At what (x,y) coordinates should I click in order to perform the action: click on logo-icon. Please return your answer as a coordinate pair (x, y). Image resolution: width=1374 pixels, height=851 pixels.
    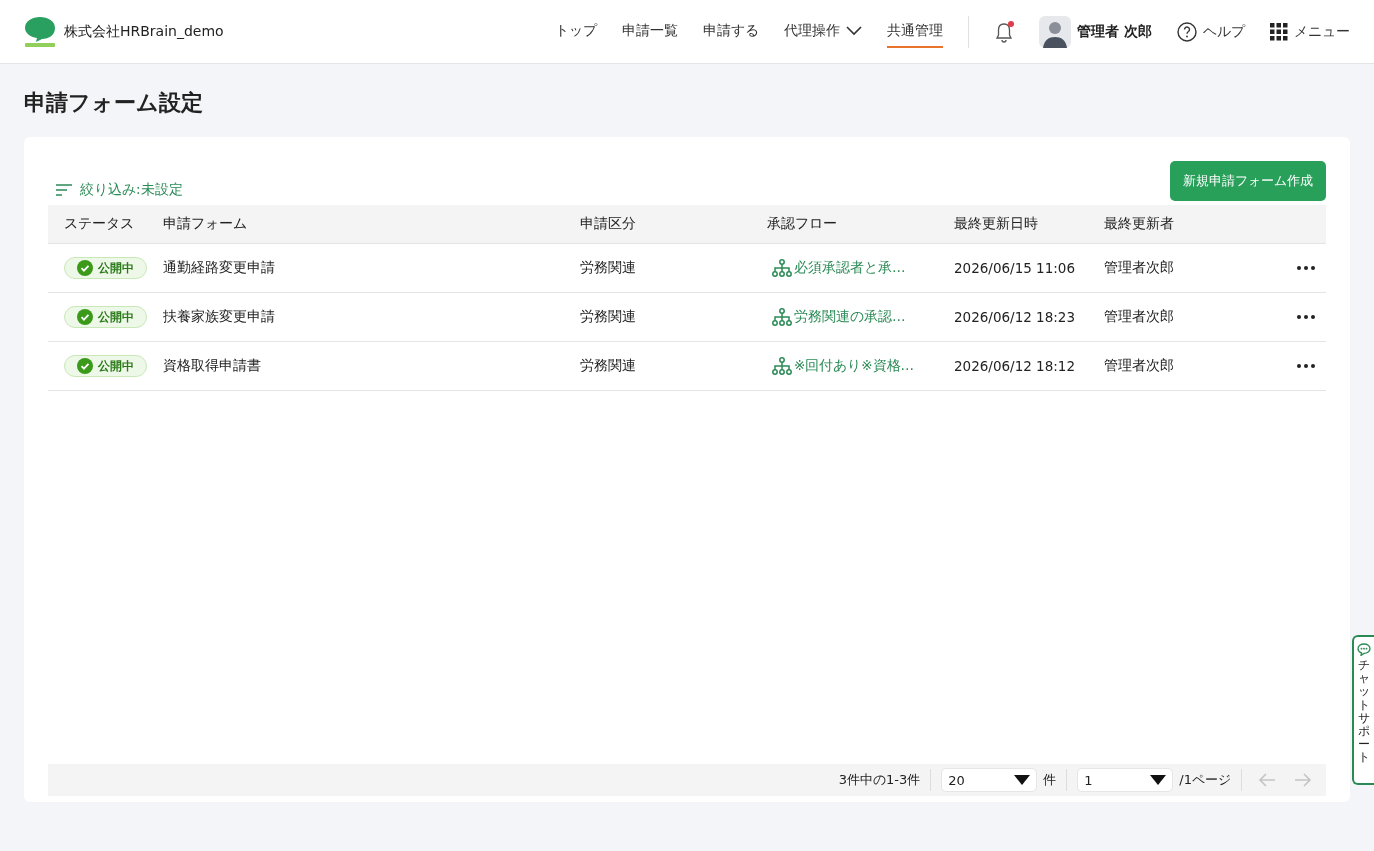
    Looking at the image, I should click on (40, 31).